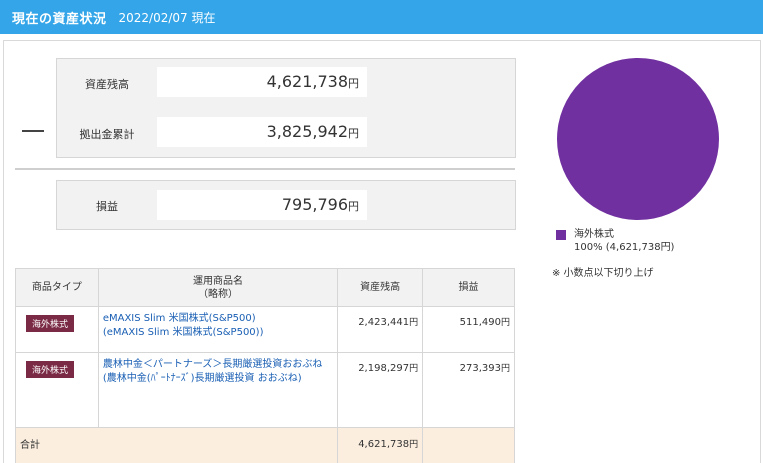 This screenshot has height=463, width=763. I want to click on legend-swatch, so click(561, 235).